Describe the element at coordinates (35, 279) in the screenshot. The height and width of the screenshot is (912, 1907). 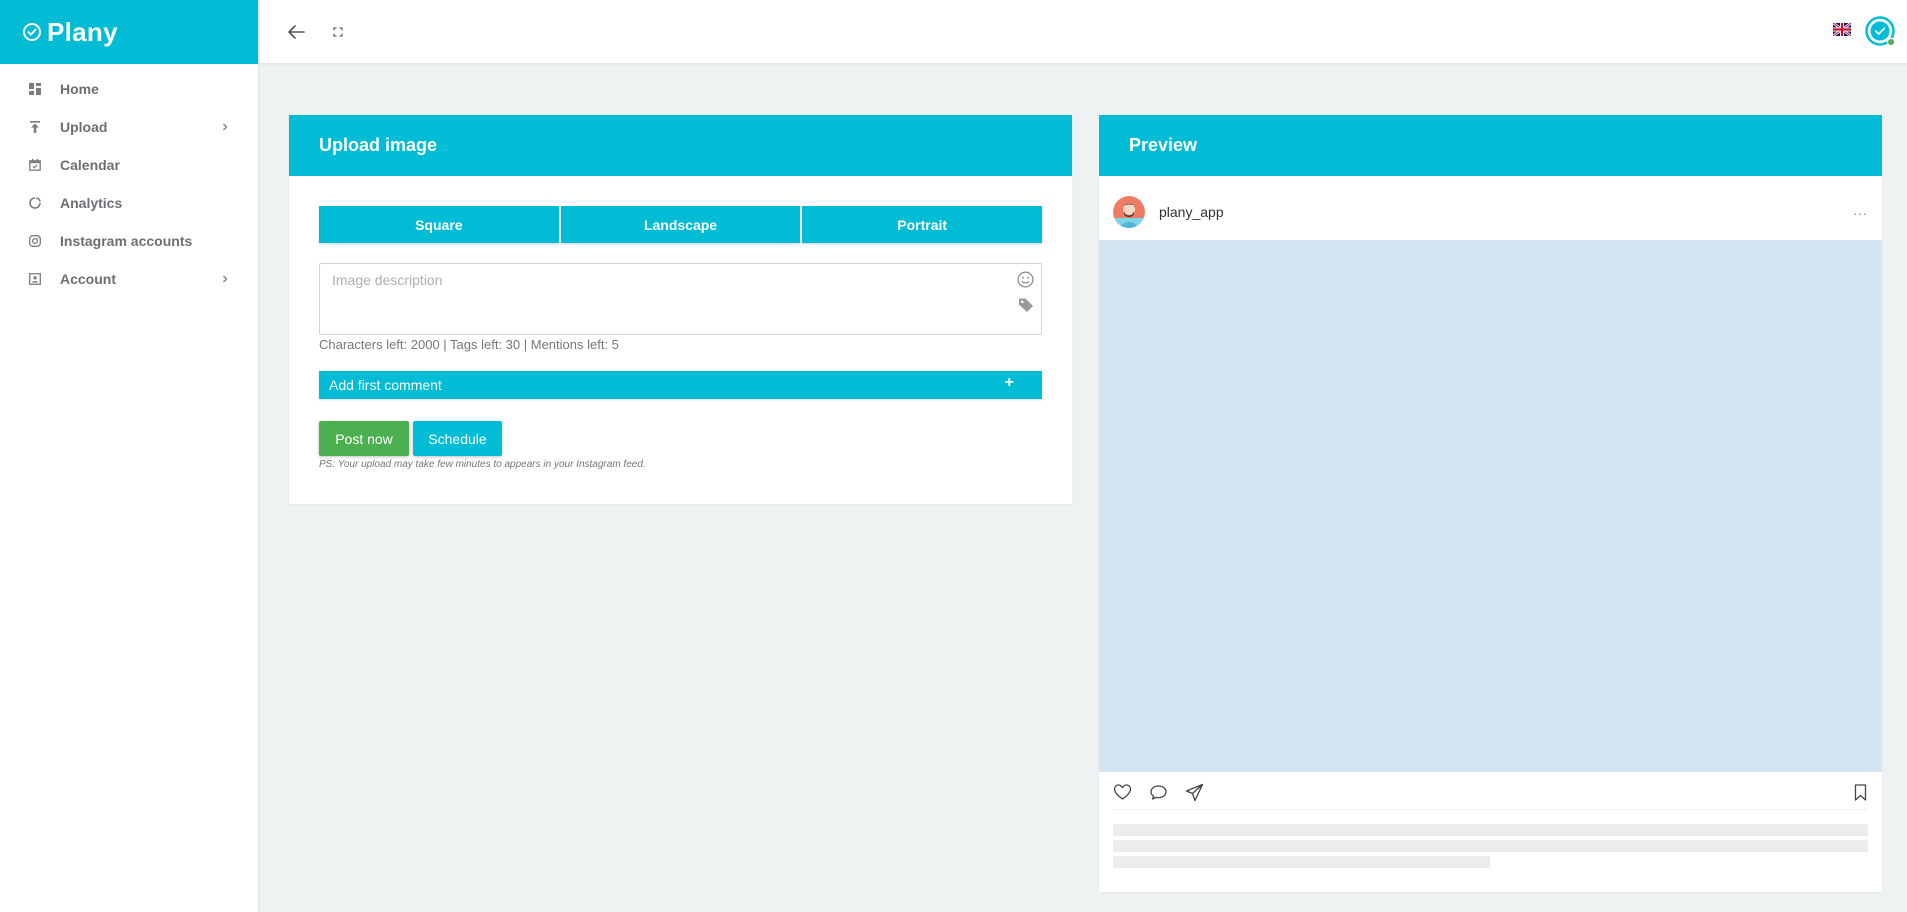
I see `account-icon` at that location.